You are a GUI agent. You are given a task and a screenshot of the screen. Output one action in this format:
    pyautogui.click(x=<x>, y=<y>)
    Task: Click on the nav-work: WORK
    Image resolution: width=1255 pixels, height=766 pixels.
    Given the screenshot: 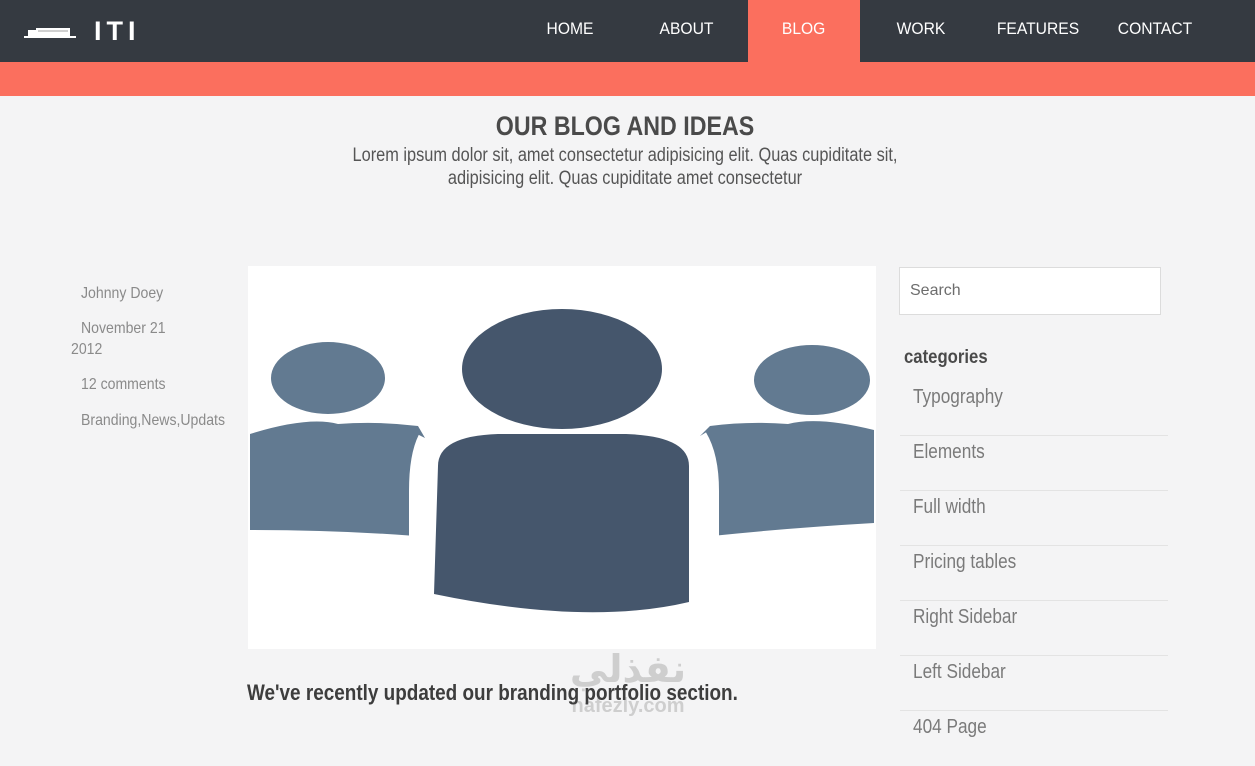 What is the action you would take?
    pyautogui.click(x=921, y=31)
    